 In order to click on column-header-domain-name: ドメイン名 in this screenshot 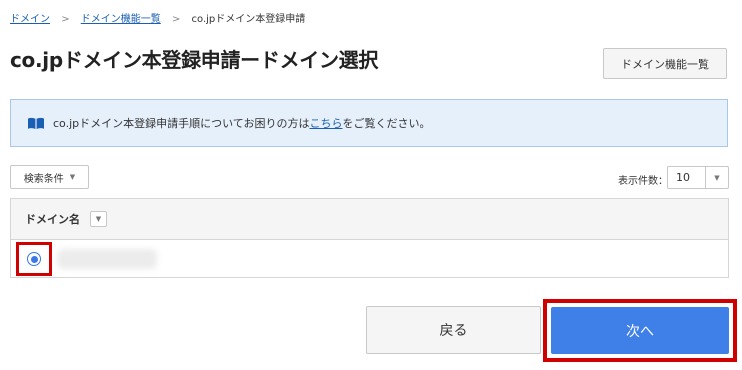, I will do `click(52, 219)`.